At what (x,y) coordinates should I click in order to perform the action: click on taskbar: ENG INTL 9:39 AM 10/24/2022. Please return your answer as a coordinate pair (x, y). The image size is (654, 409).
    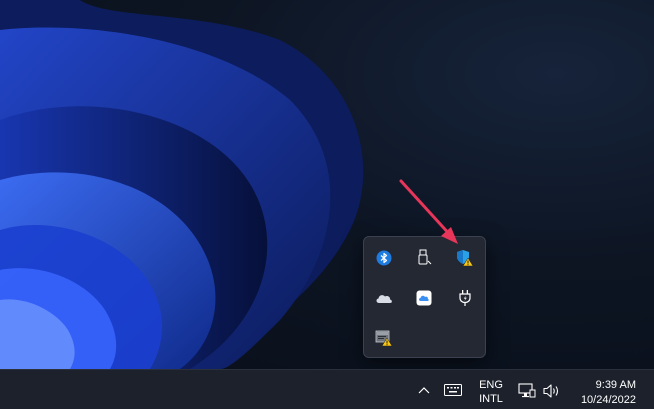
    Looking at the image, I should click on (327, 389).